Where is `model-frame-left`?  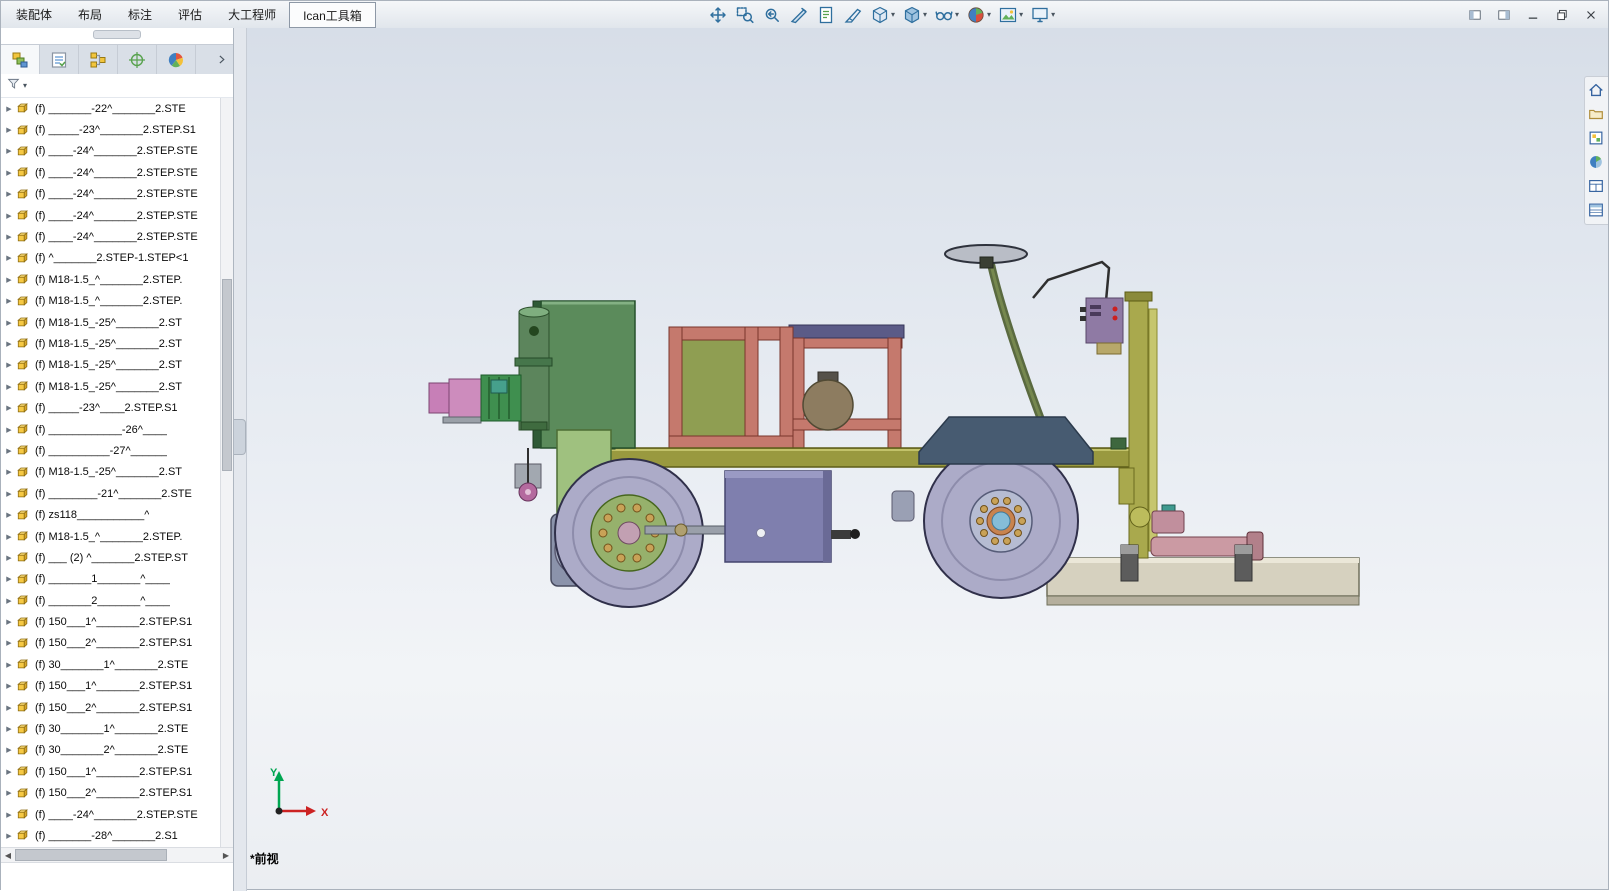
model-frame-left is located at coordinates (731, 388).